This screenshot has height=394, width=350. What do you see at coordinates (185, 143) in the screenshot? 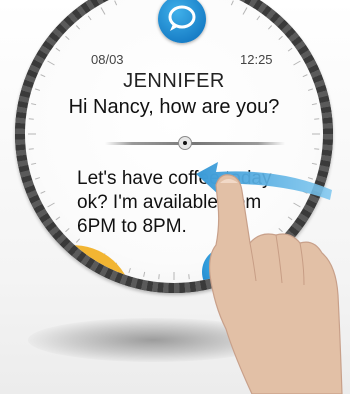
I see `slider-thumb` at bounding box center [185, 143].